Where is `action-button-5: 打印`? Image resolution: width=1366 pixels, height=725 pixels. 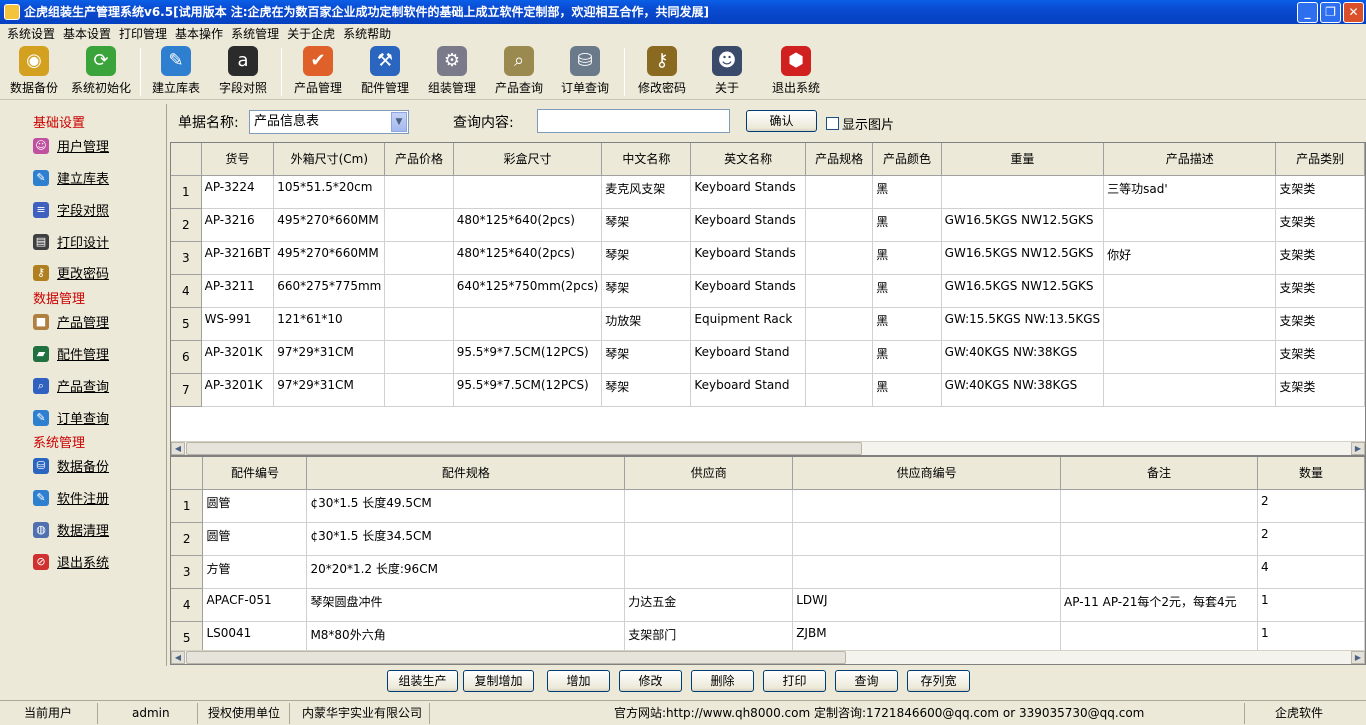 action-button-5: 打印 is located at coordinates (794, 681).